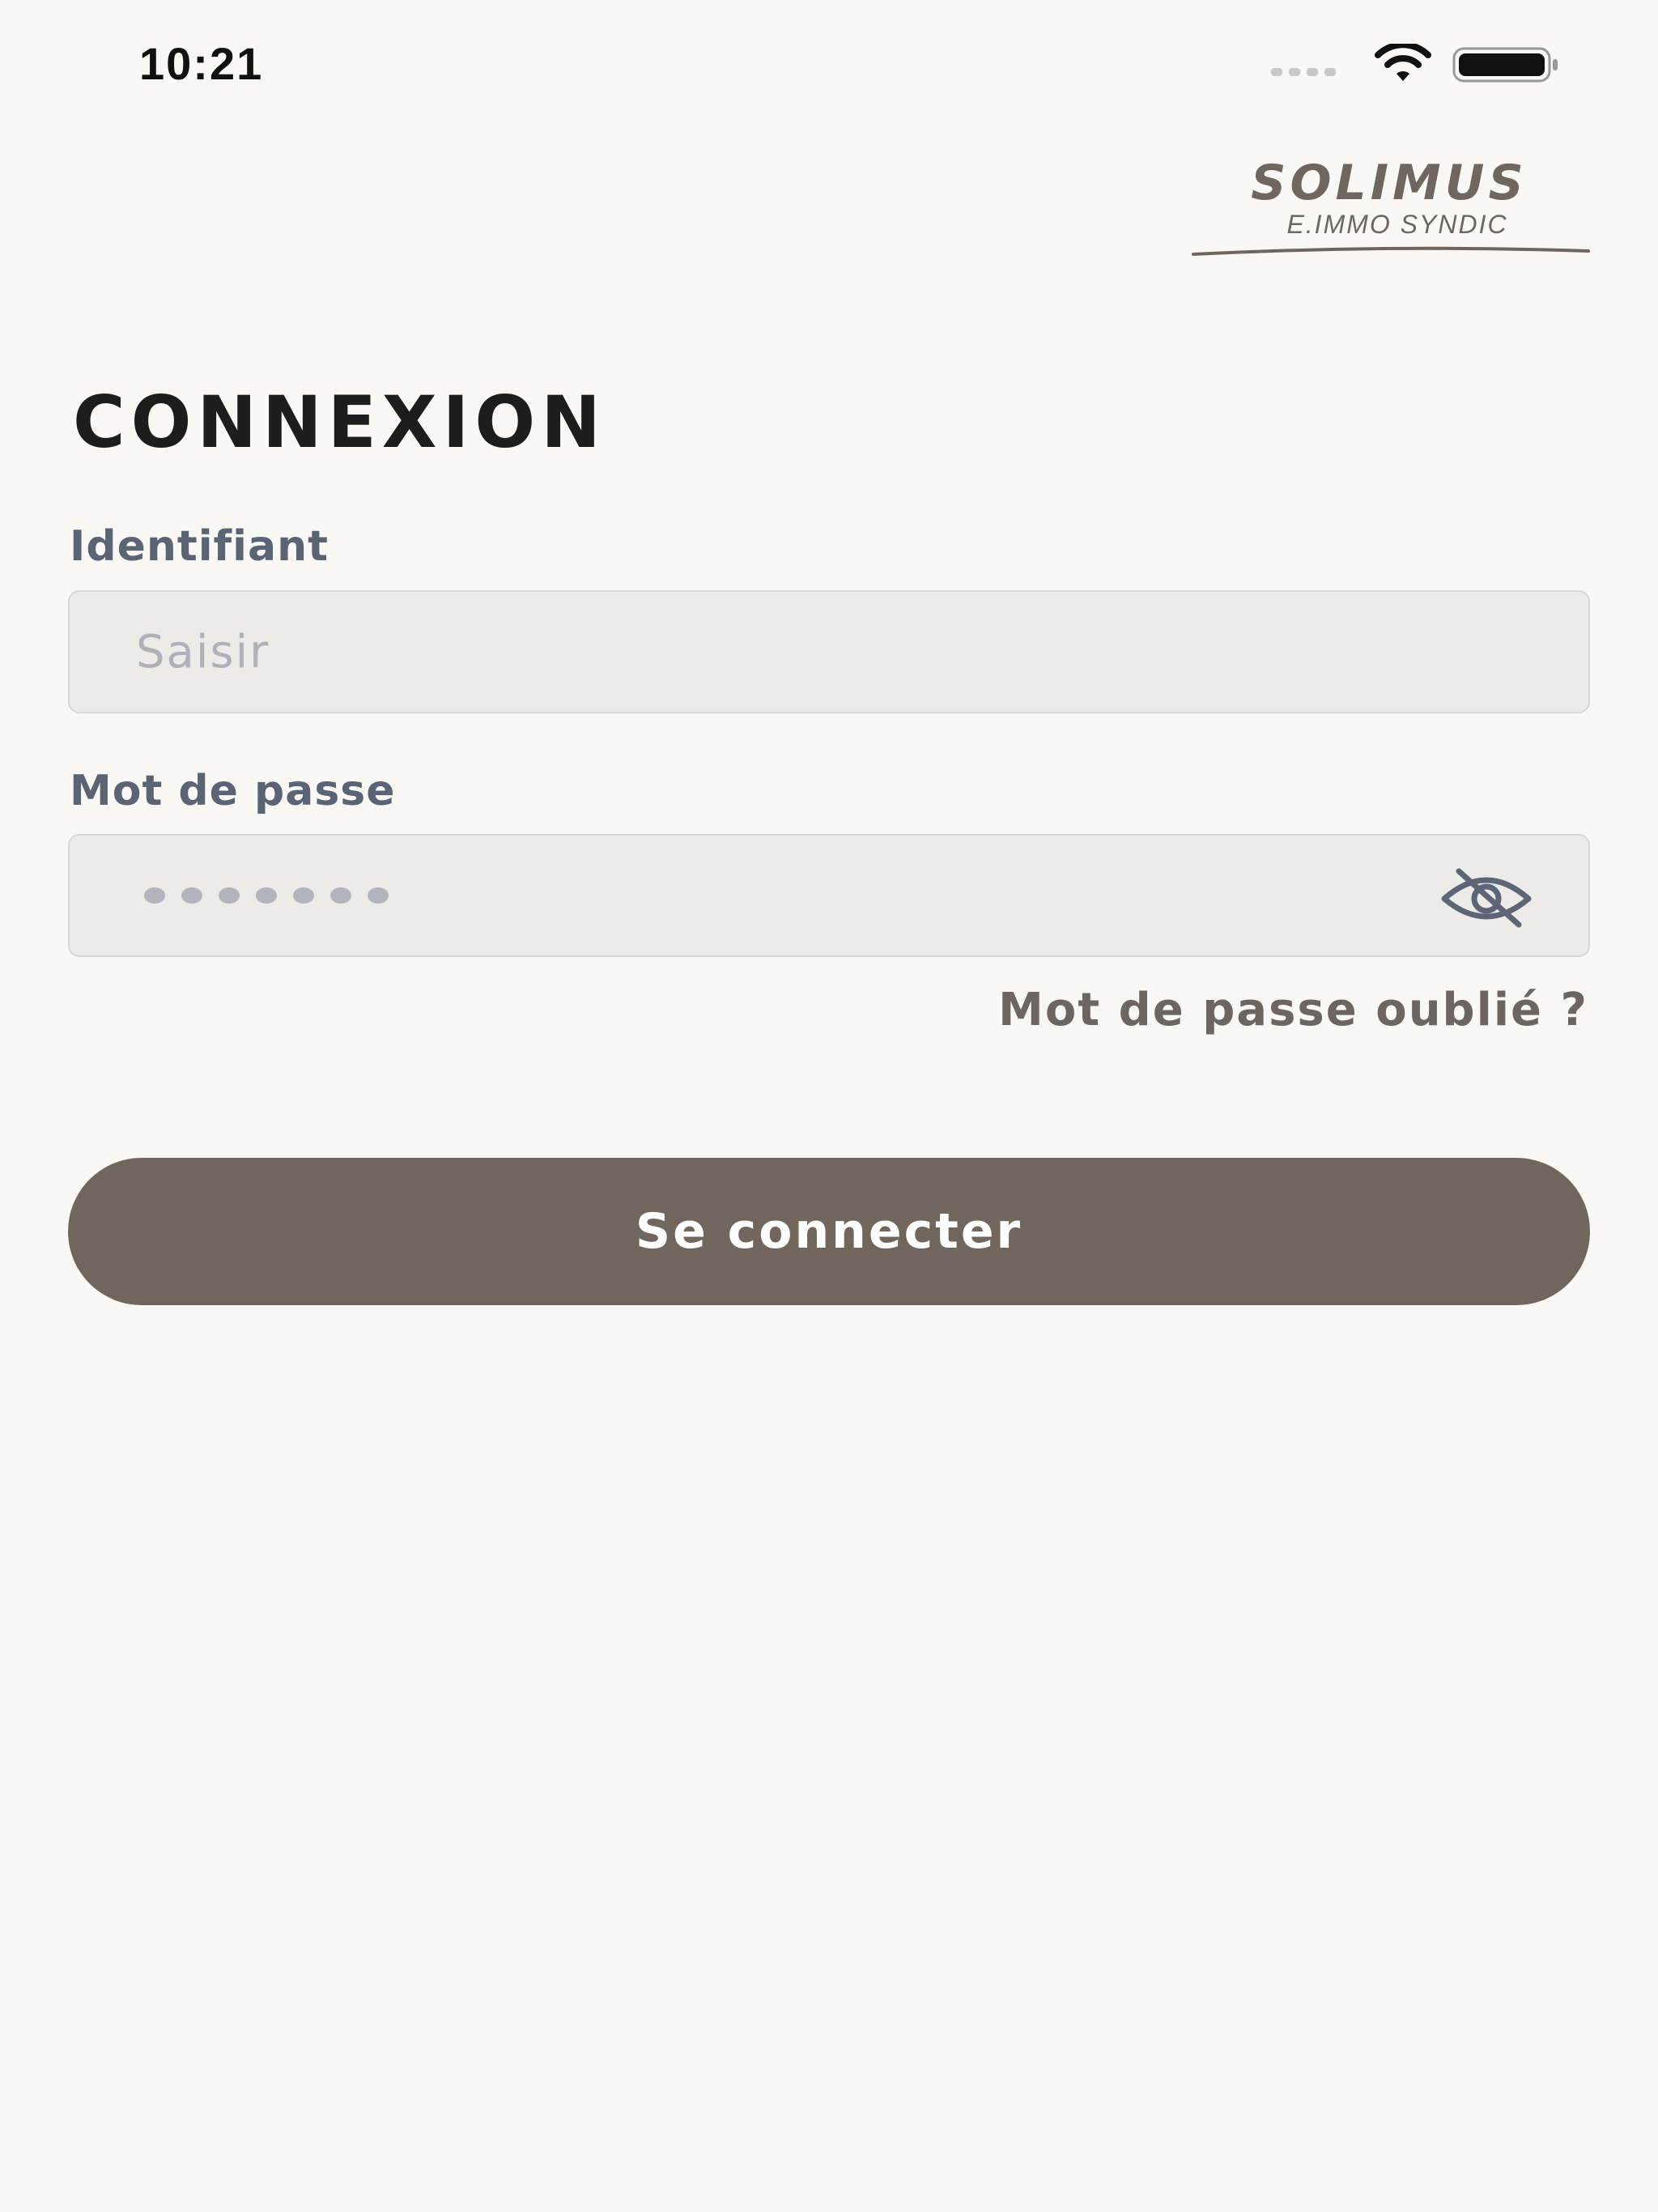 The width and height of the screenshot is (1658, 2212). I want to click on eye-off-icon, so click(1486, 897).